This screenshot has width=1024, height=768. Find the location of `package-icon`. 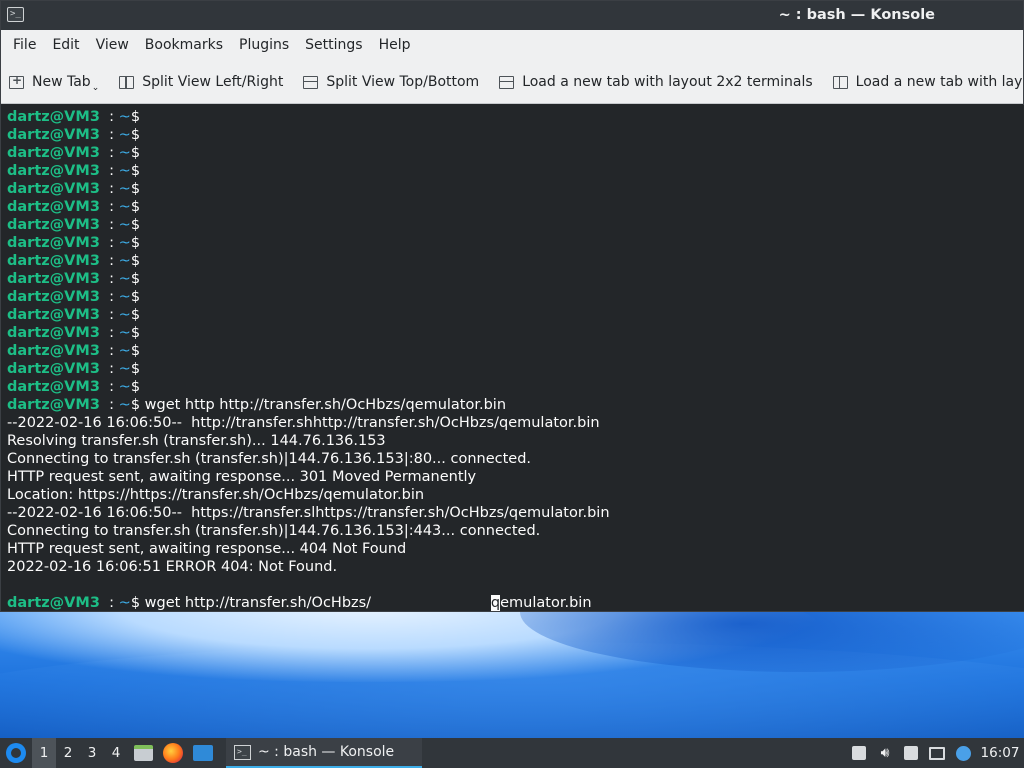

package-icon is located at coordinates (859, 753).